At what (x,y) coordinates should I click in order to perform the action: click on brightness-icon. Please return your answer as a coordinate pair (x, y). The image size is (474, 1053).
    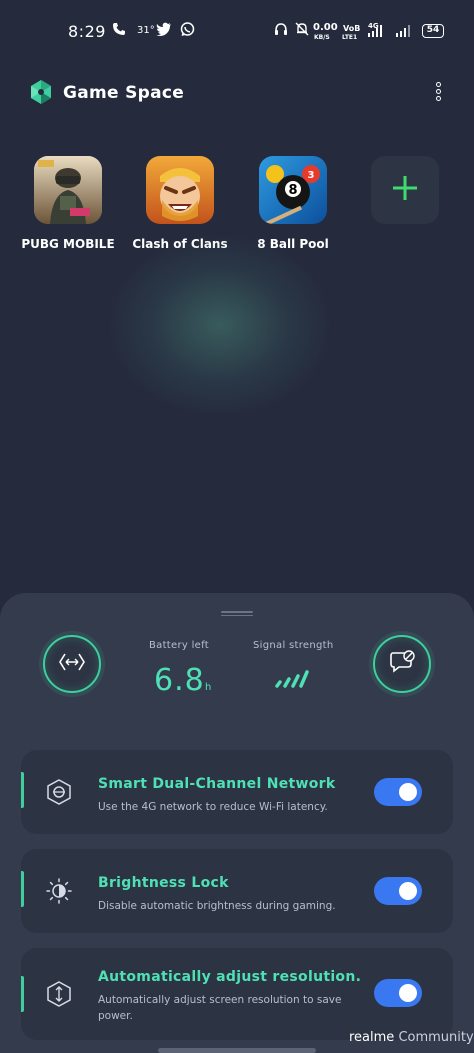
    Looking at the image, I should click on (59, 891).